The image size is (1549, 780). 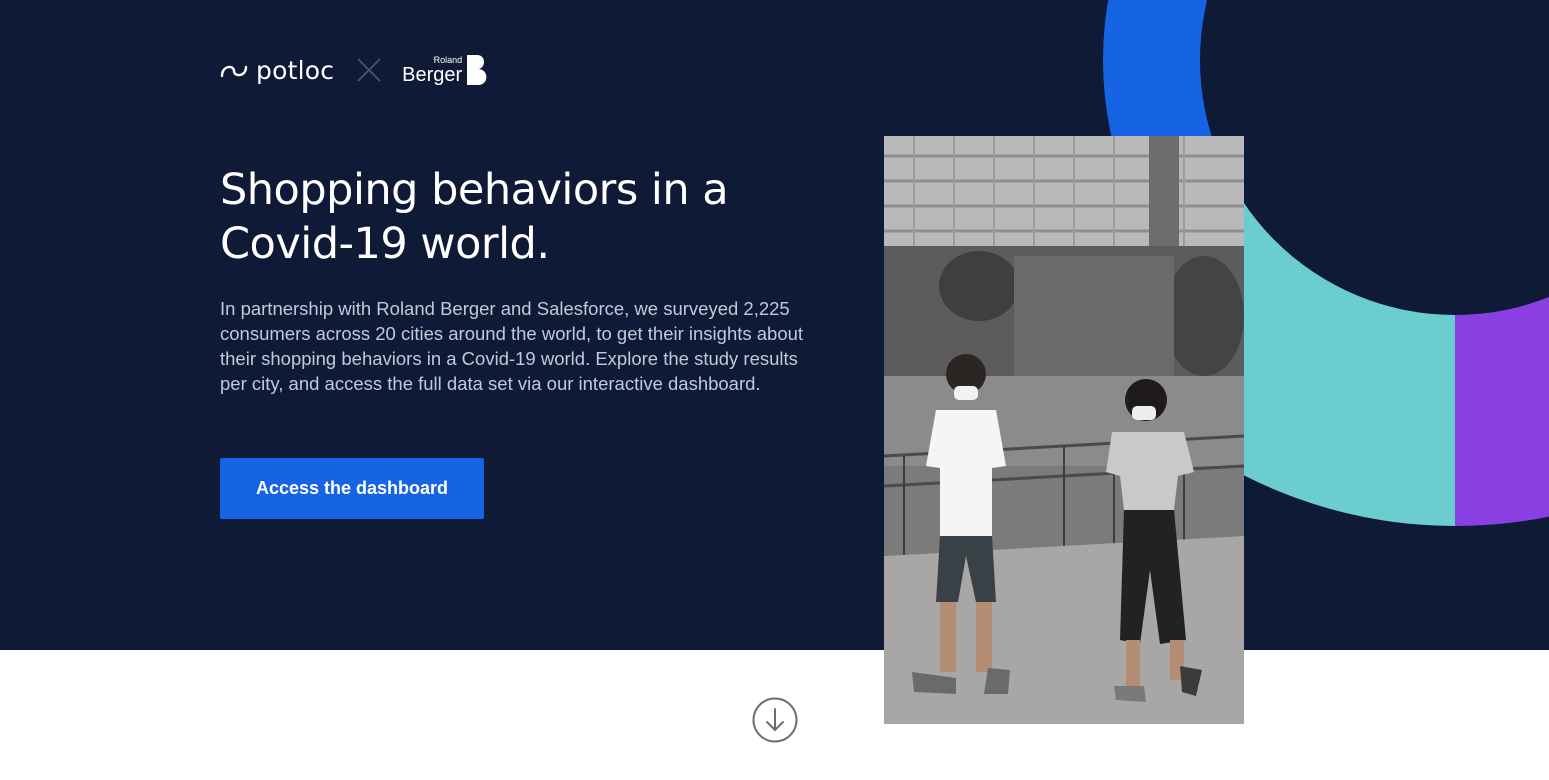 What do you see at coordinates (295, 70) in the screenshot?
I see `potloc-wordmark: potloc` at bounding box center [295, 70].